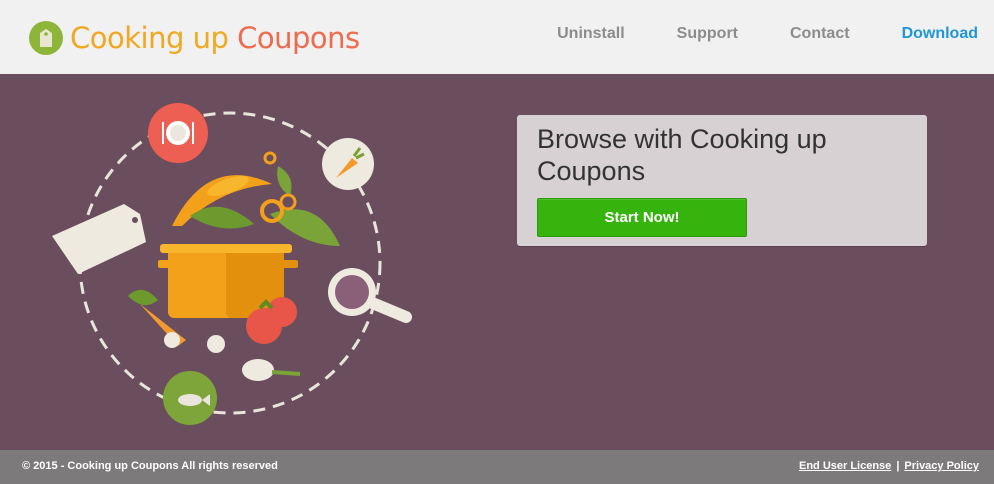 This screenshot has width=994, height=484. Describe the element at coordinates (682, 155) in the screenshot. I see `hero-headline: Browse with Cooking up Coupons` at that location.